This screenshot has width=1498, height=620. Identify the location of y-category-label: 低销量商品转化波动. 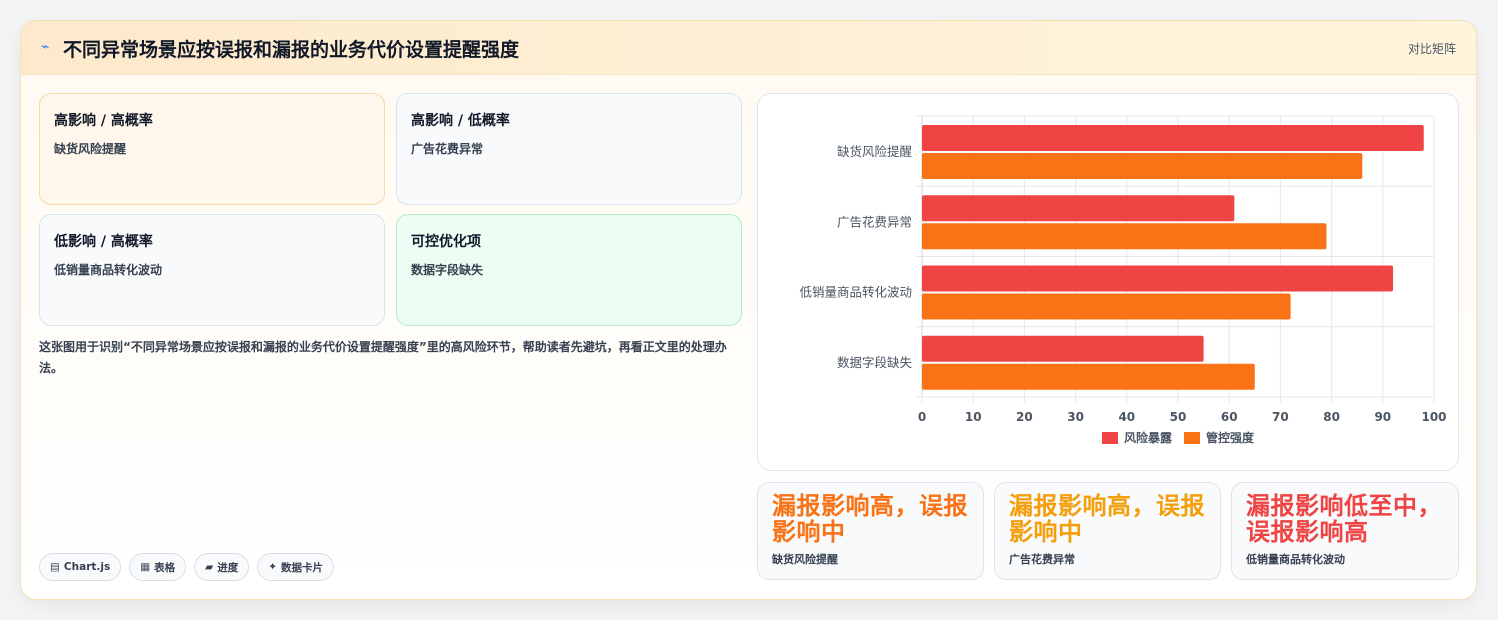
(855, 292).